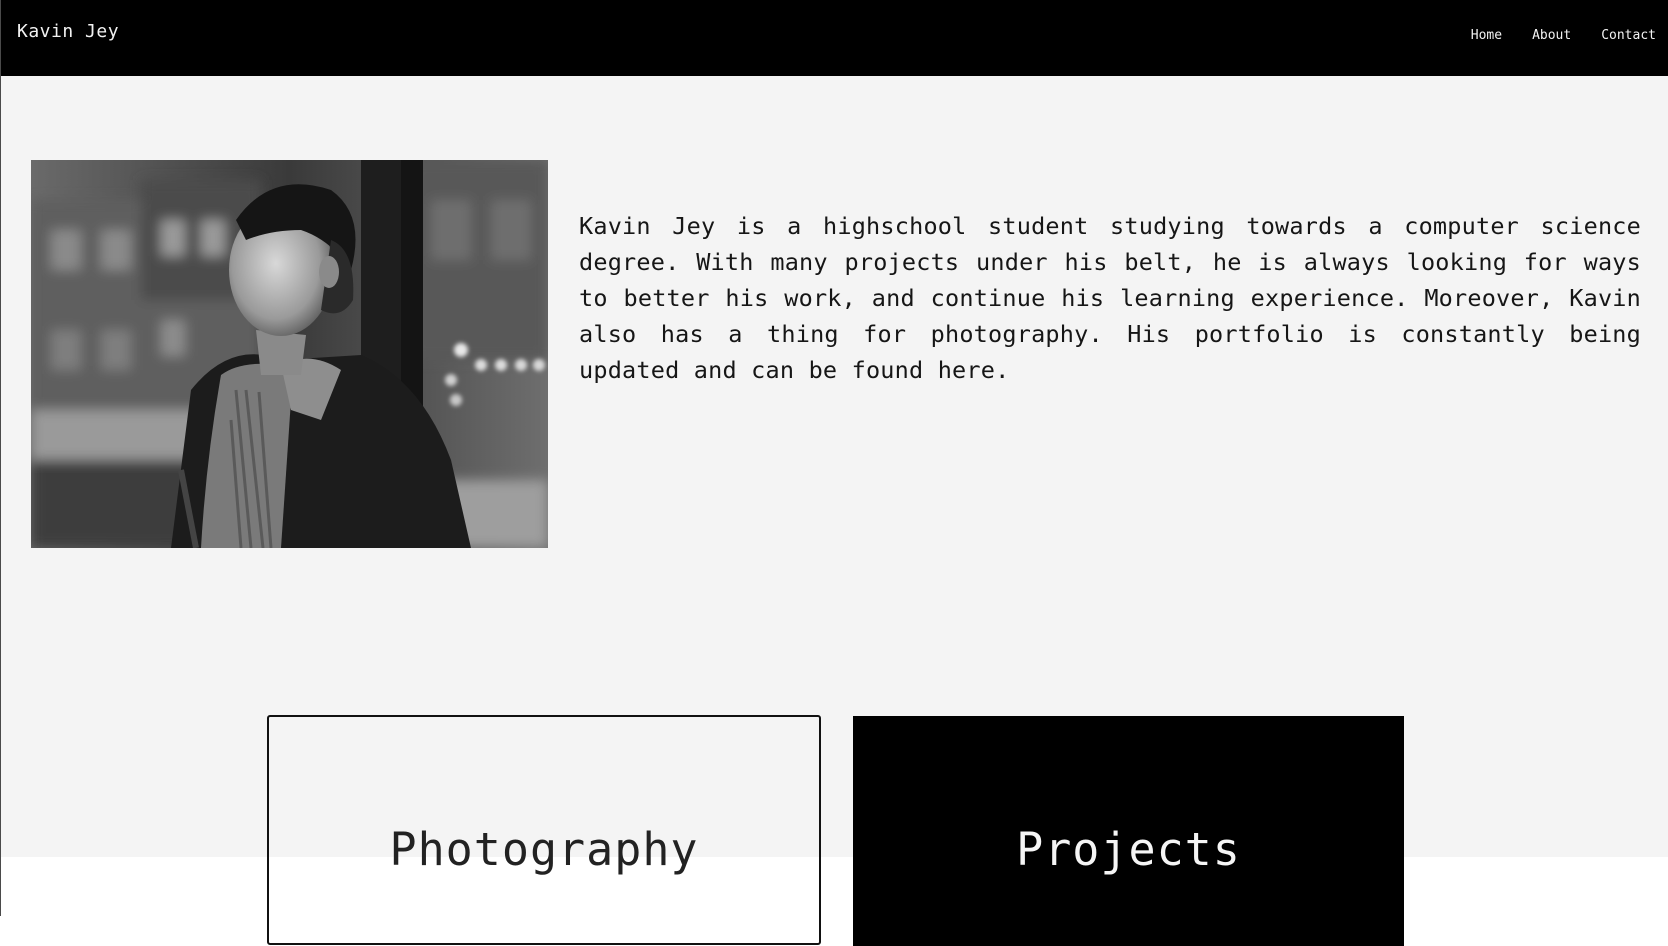 This screenshot has height=946, width=1668. Describe the element at coordinates (1486, 35) in the screenshot. I see `nav-link-home: Home` at that location.